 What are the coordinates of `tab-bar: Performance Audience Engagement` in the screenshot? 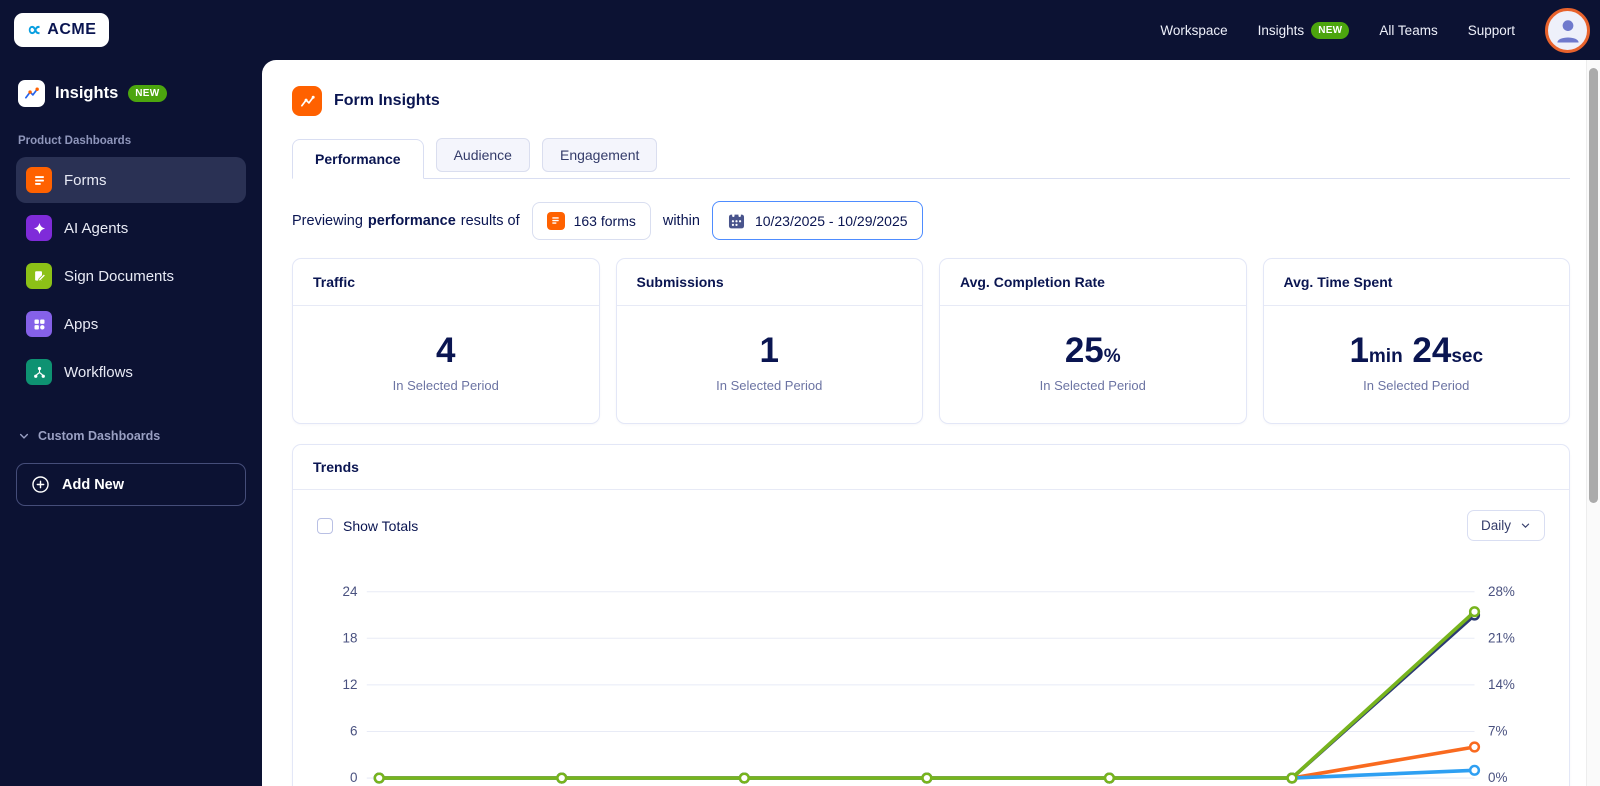 It's located at (931, 158).